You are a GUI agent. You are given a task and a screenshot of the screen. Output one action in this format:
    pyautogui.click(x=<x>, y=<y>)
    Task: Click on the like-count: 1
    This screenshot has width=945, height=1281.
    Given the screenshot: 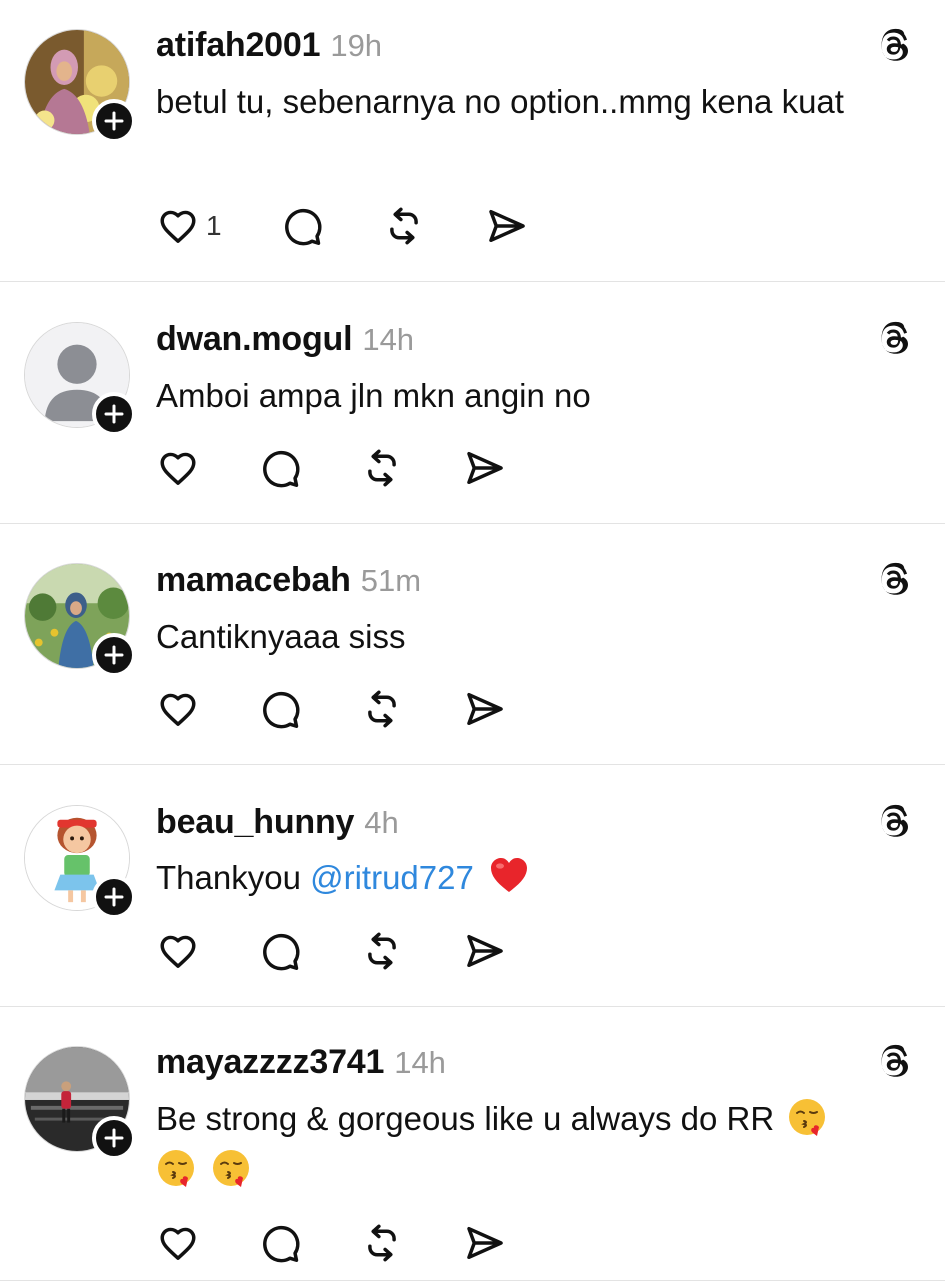 What is the action you would take?
    pyautogui.click(x=214, y=225)
    